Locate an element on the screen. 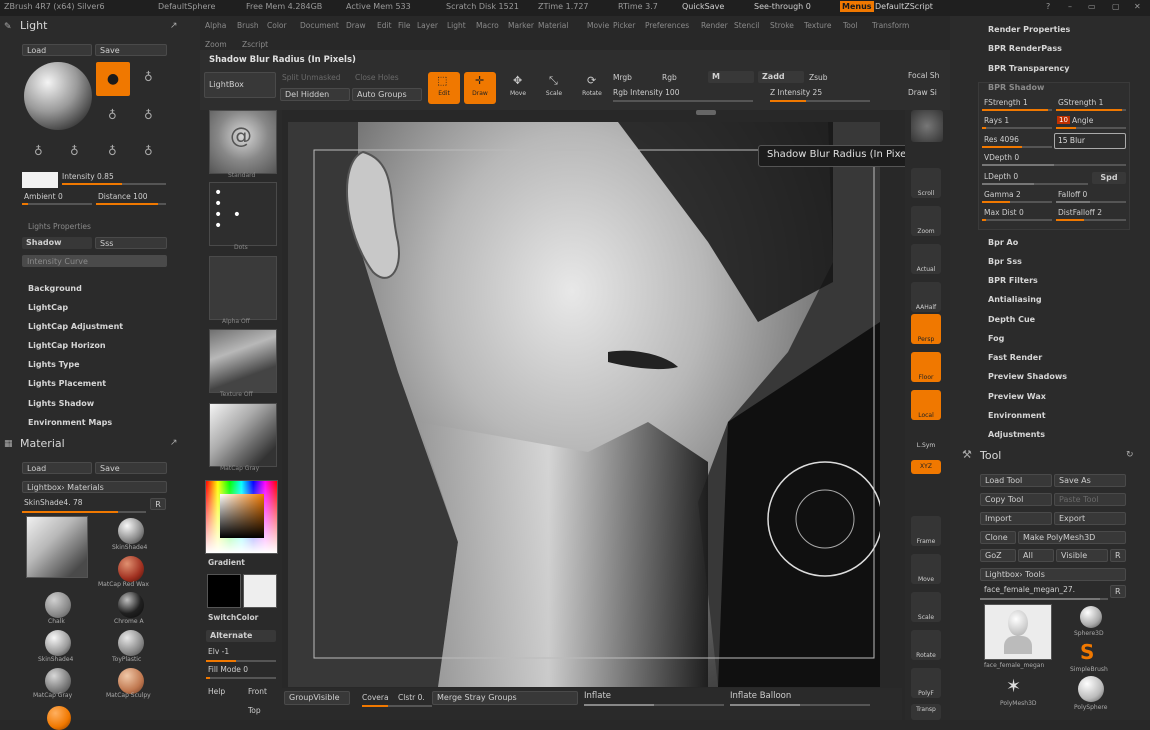 The width and height of the screenshot is (1150, 730). sss-tab: Sss is located at coordinates (131, 243).